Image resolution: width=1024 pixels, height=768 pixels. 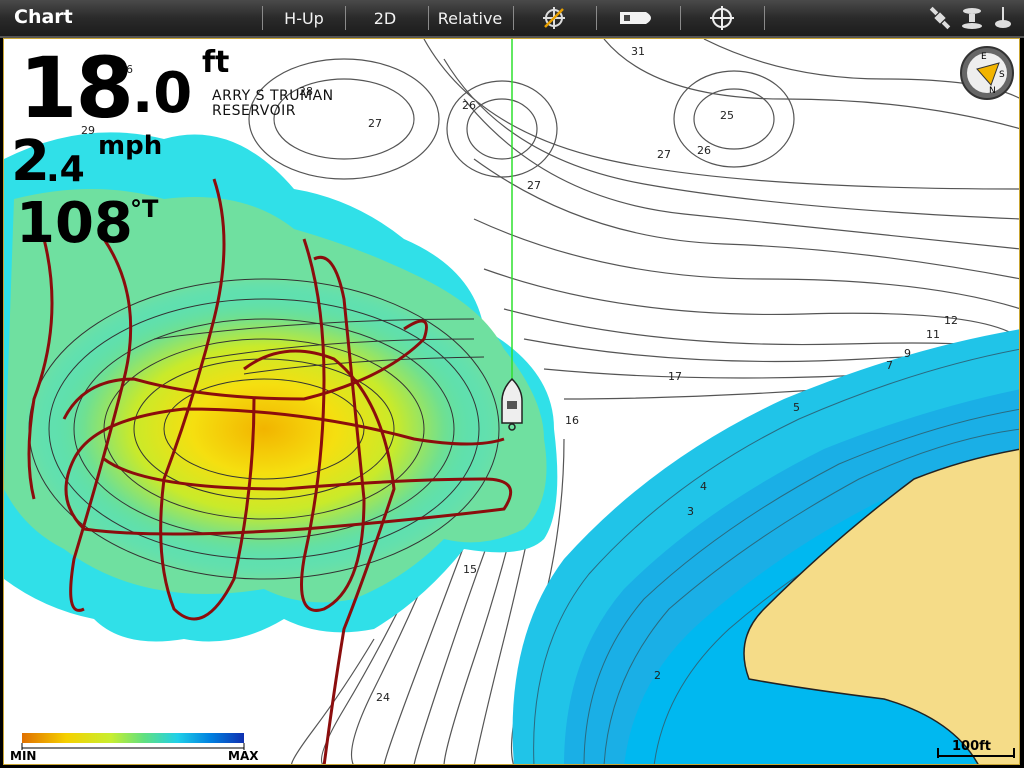 I want to click on compass-letter: S, so click(x=1002, y=75).